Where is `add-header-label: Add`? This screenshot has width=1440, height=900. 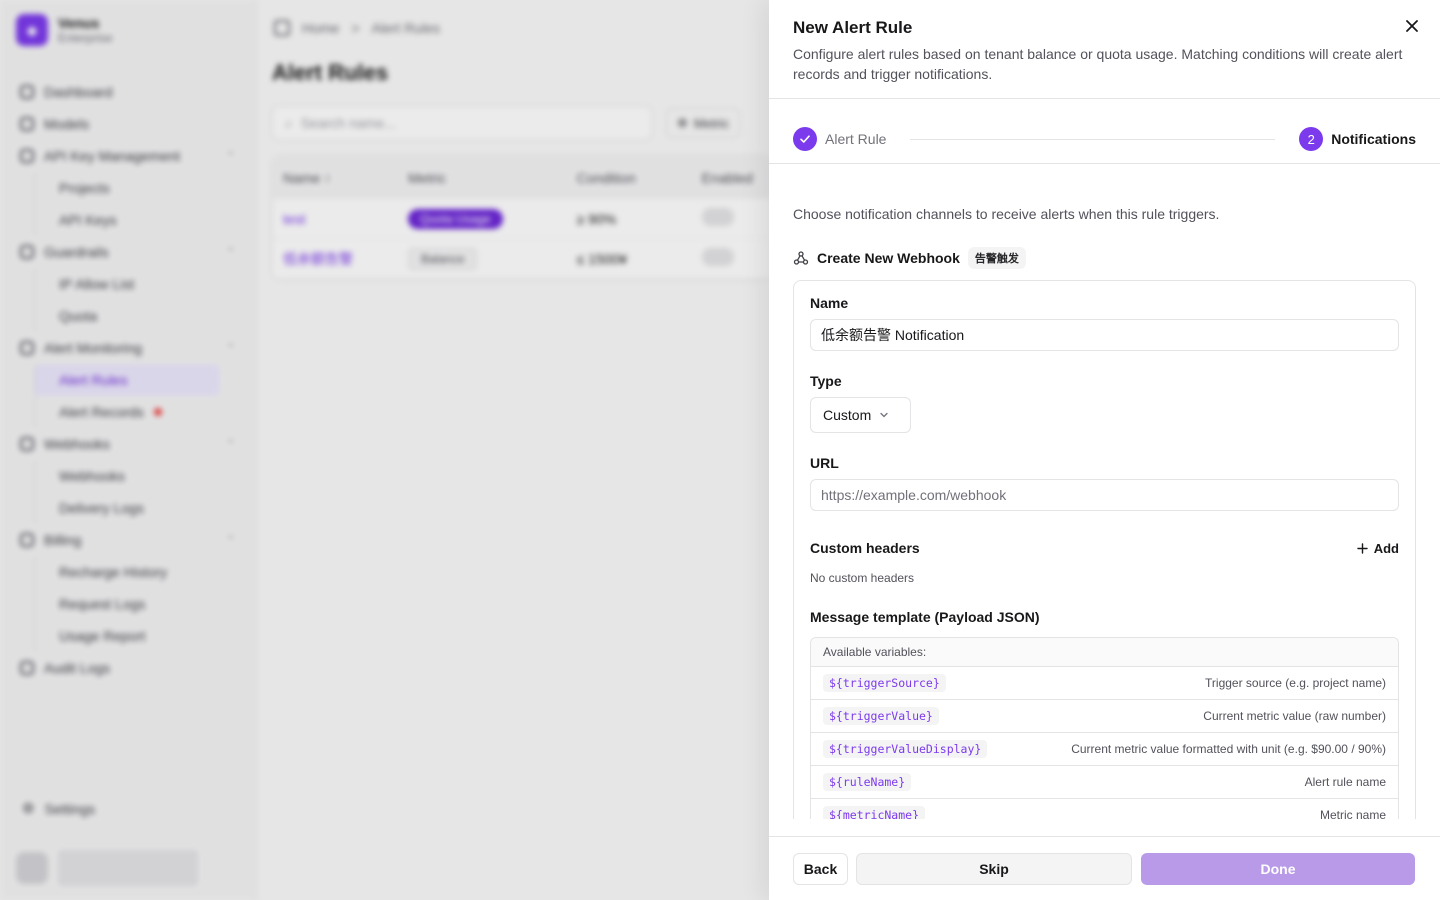 add-header-label: Add is located at coordinates (1386, 548).